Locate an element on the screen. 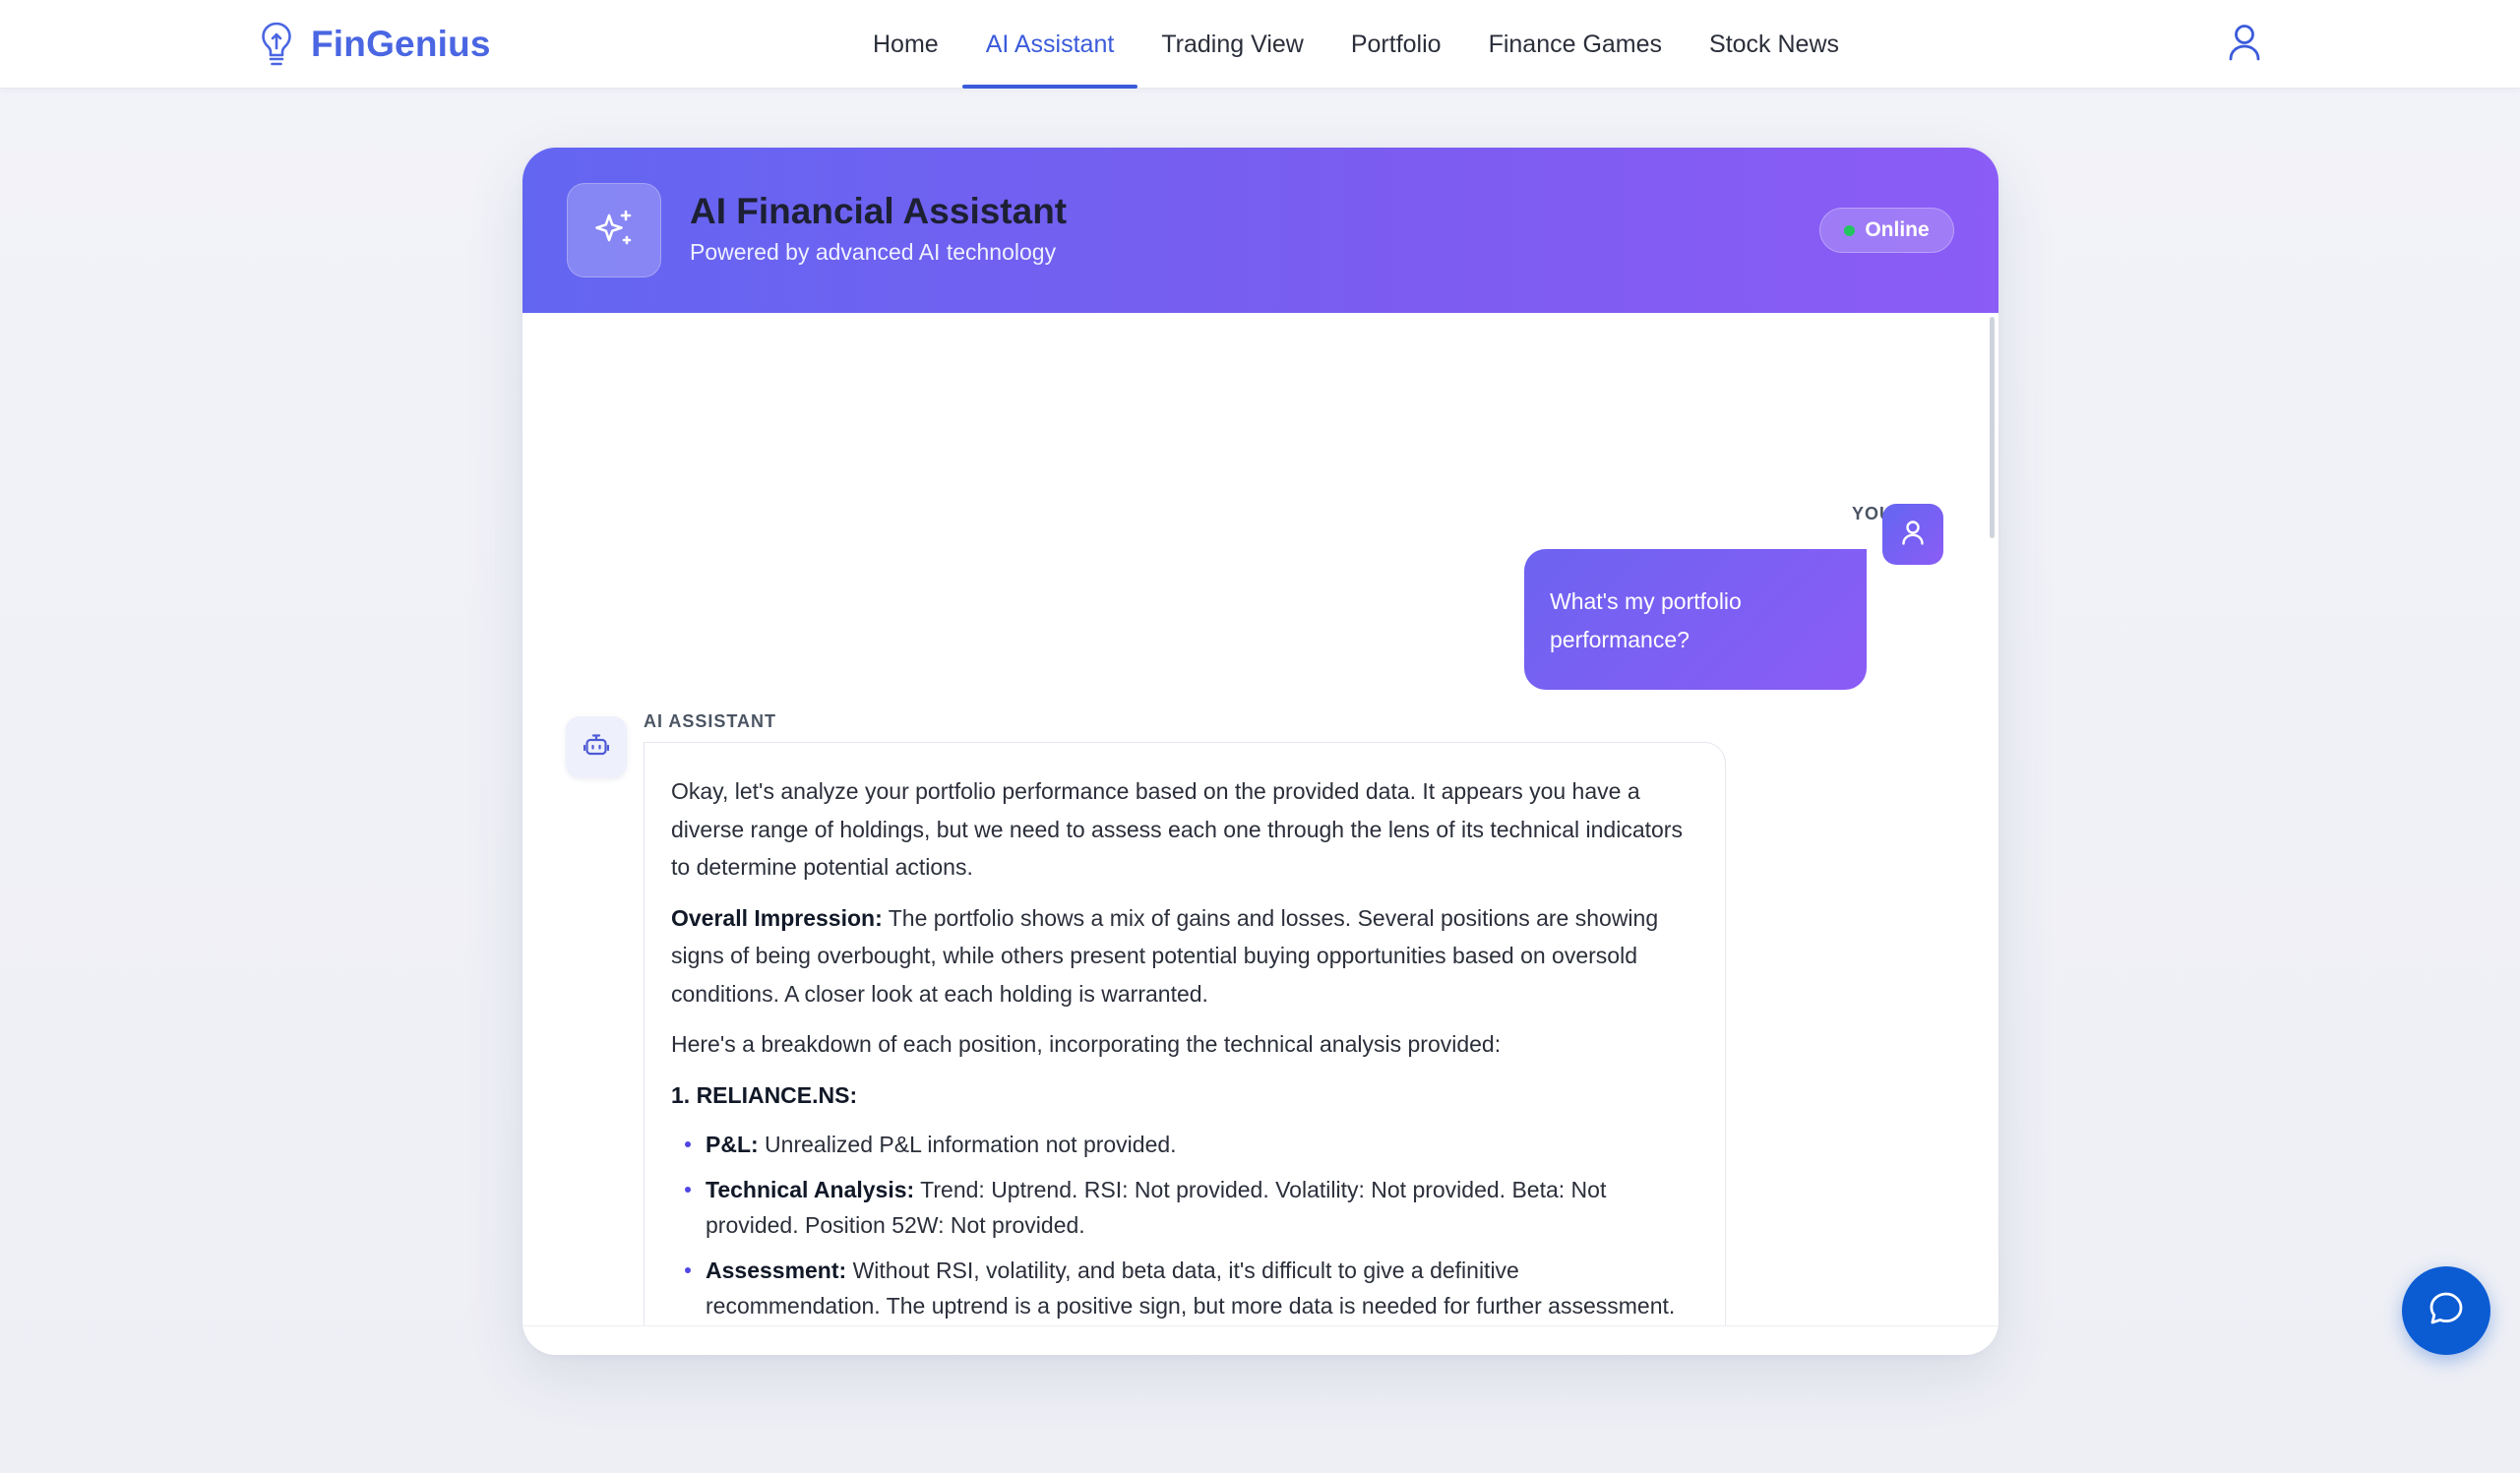 The width and height of the screenshot is (2520, 1473). status-badge: Online is located at coordinates (1886, 230).